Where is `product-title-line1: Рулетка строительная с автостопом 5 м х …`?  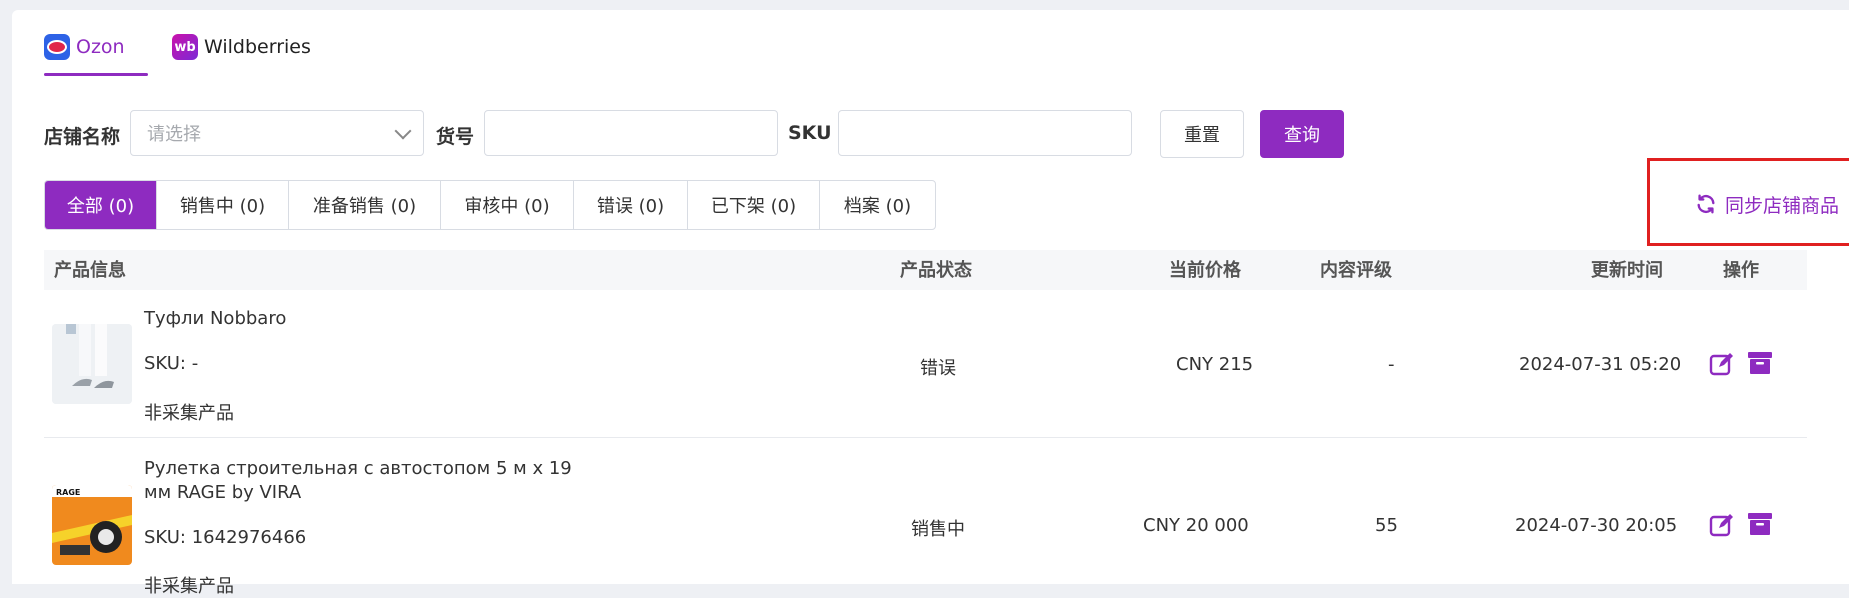 product-title-line1: Рулетка строительная с автостопом 5 м х … is located at coordinates (358, 468).